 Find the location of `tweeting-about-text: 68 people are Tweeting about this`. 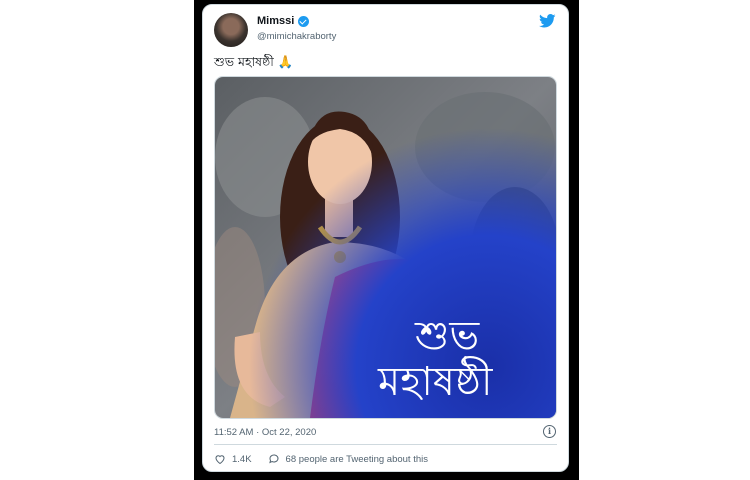

tweeting-about-text: 68 people are Tweeting about this is located at coordinates (356, 459).